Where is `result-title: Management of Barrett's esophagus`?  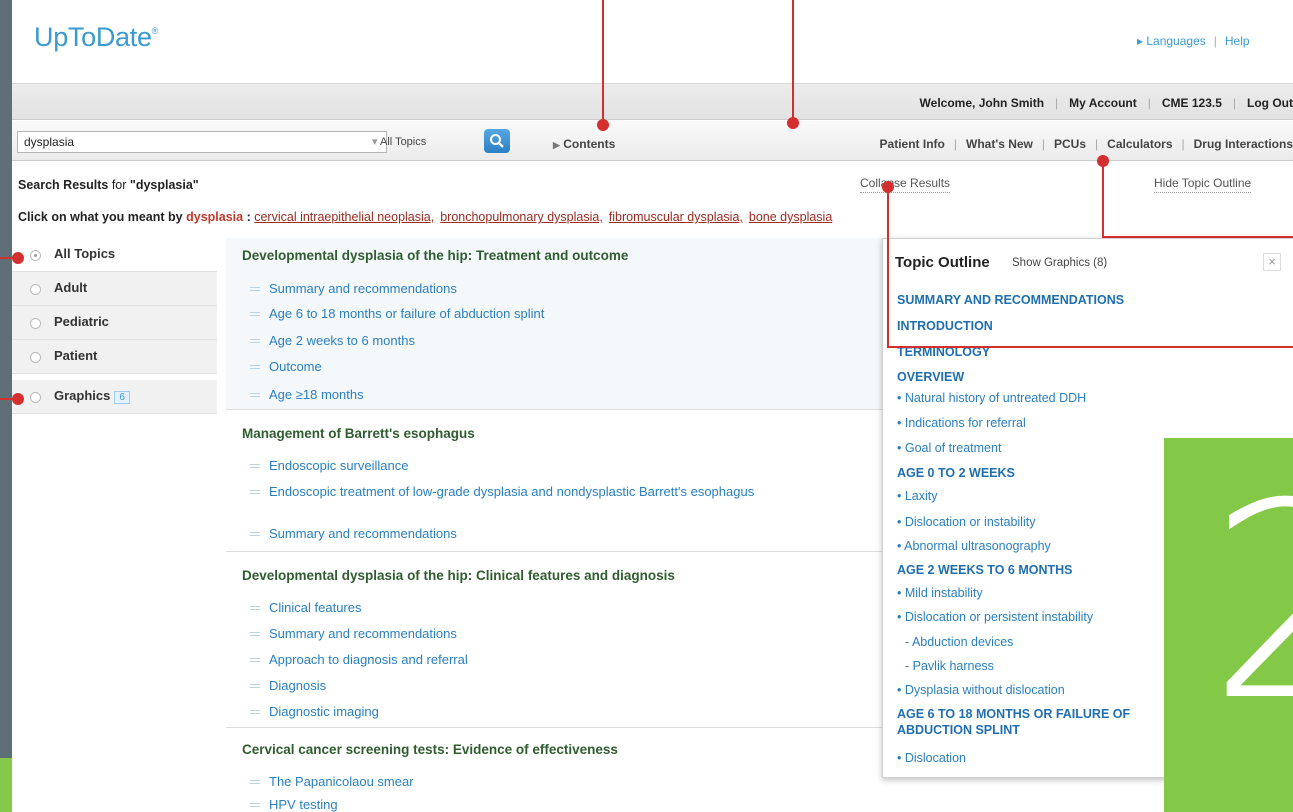
result-title: Management of Barrett's esophagus is located at coordinates (358, 433).